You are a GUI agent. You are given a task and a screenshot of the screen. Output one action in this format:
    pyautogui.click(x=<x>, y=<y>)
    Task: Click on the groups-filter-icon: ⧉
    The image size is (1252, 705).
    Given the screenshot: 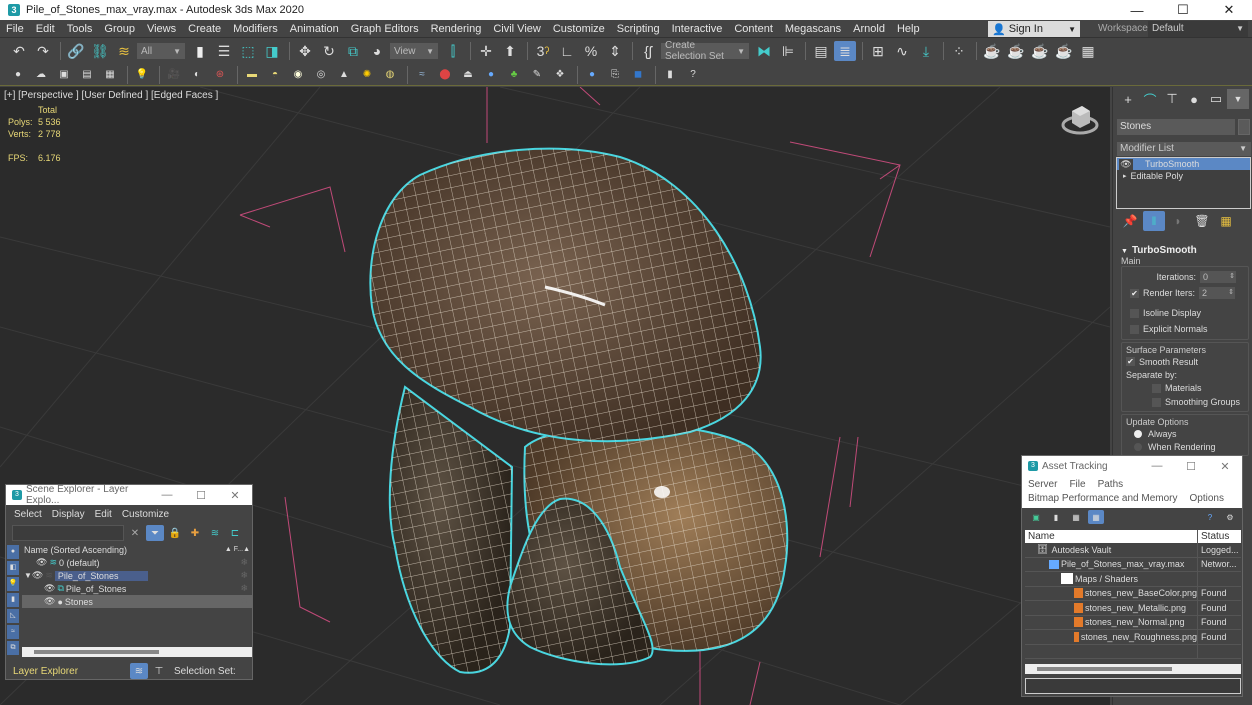 What is the action you would take?
    pyautogui.click(x=13, y=648)
    